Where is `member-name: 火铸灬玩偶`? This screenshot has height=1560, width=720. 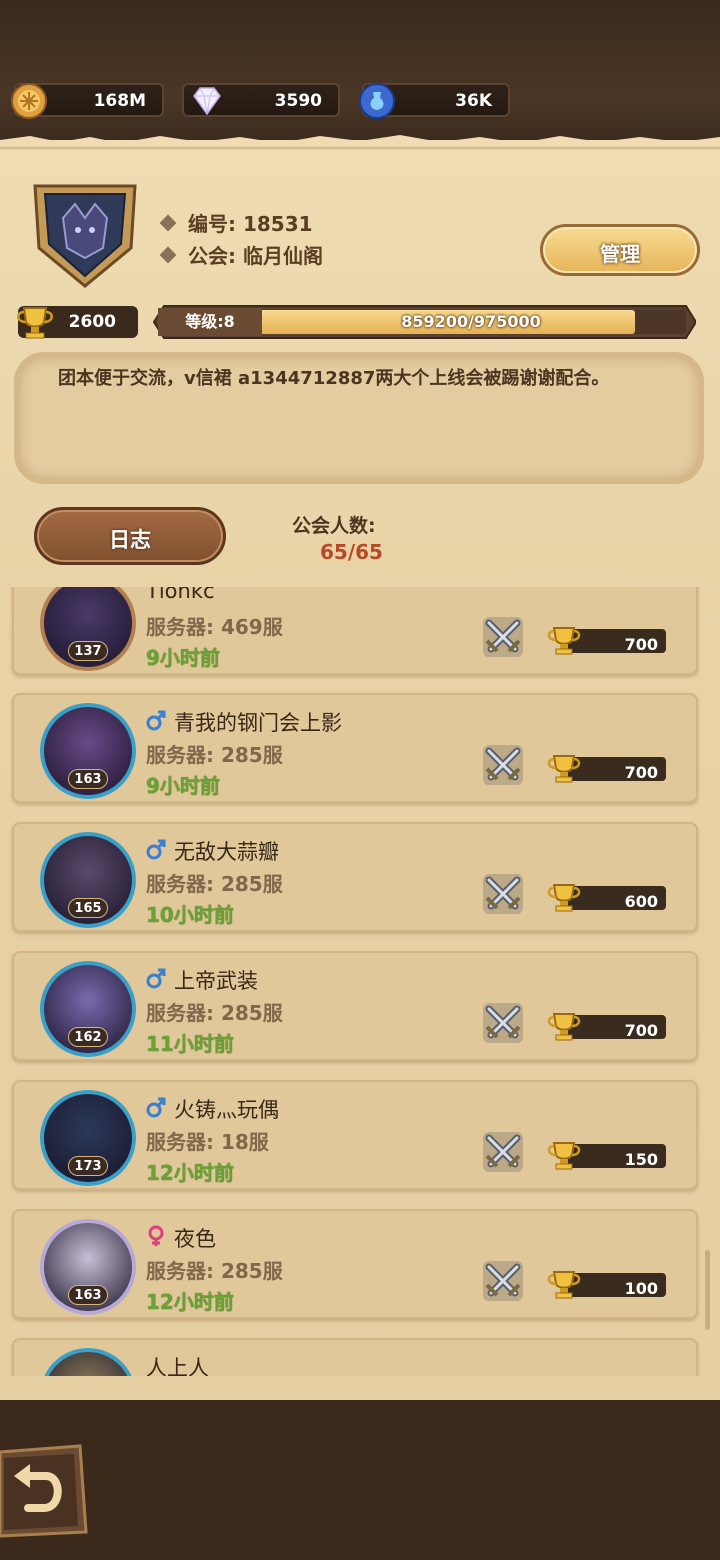
member-name: 火铸灬玩偶 is located at coordinates (226, 1110).